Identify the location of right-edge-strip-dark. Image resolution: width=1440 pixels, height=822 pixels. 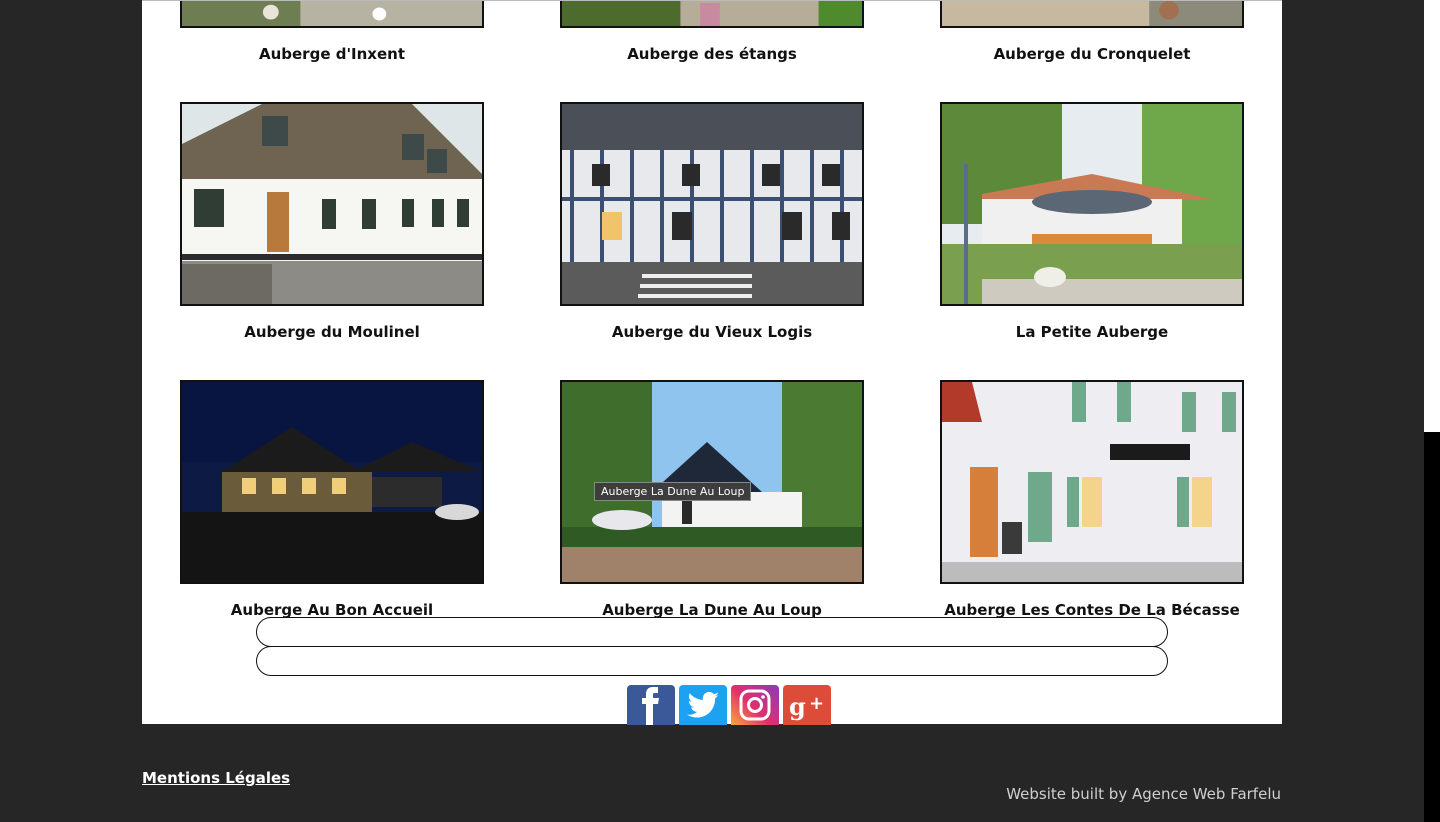
(1432, 627).